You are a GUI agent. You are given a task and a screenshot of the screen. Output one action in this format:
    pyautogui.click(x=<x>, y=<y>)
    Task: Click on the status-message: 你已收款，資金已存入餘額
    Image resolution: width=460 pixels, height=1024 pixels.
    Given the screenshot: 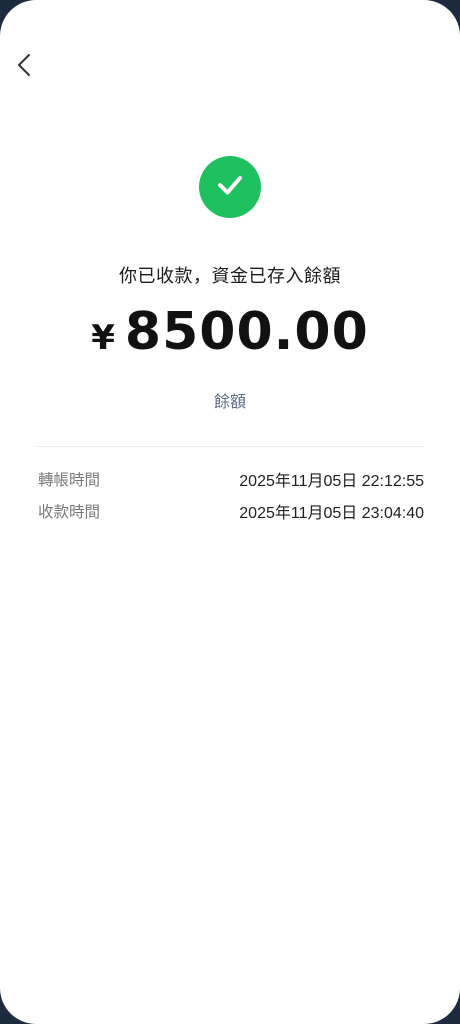 What is the action you would take?
    pyautogui.click(x=230, y=276)
    